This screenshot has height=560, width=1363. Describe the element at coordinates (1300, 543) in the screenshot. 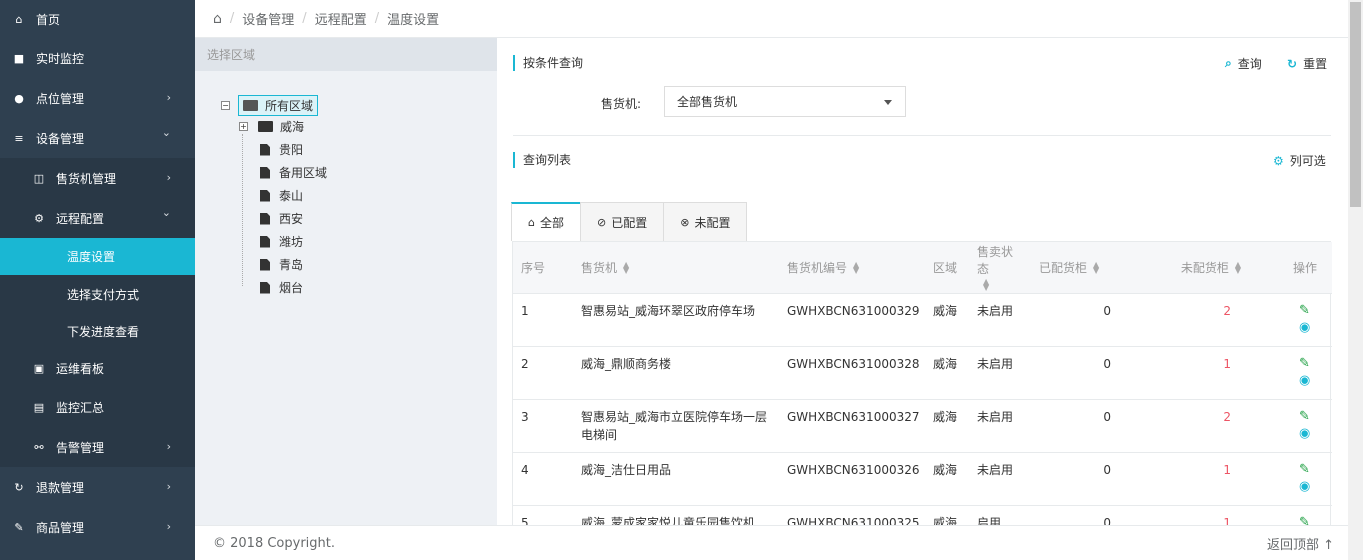

I see `back-to-top-link: 返回顶部 ↑` at that location.